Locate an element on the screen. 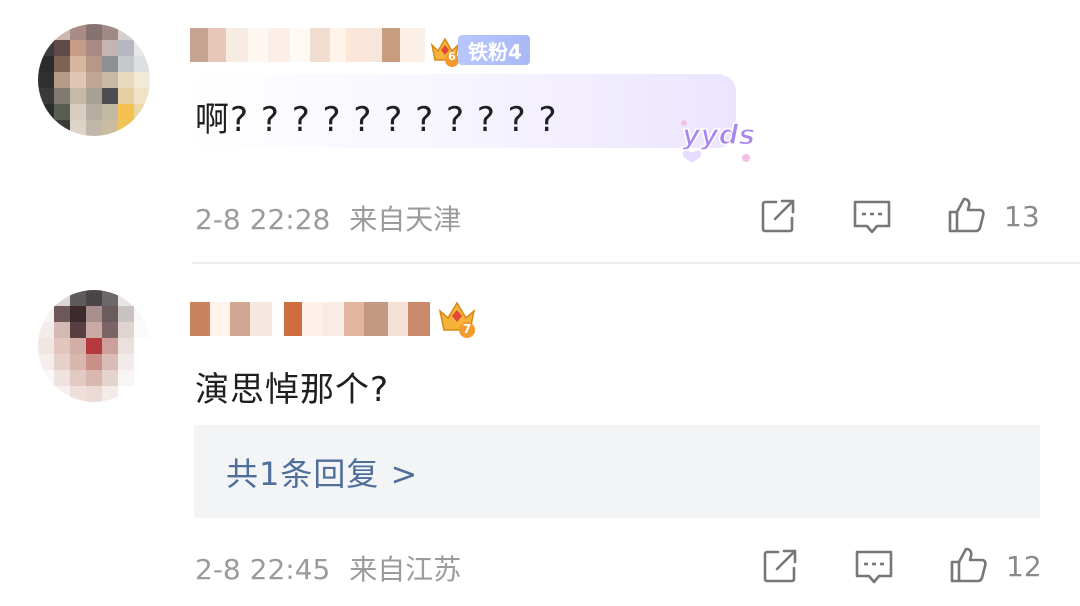  replies-label: 共1条回复 > is located at coordinates (322, 472).